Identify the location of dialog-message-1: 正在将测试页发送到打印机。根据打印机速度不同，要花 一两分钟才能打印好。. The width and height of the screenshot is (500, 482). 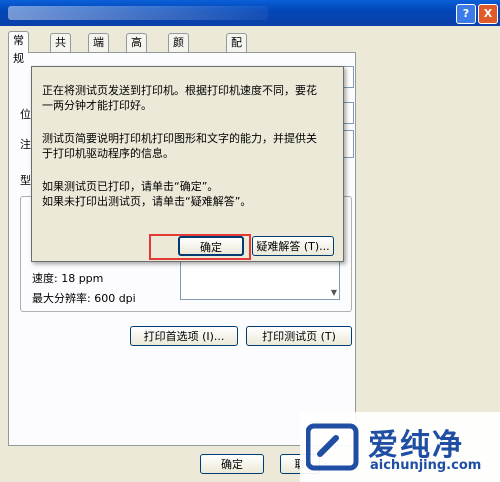
(189, 98).